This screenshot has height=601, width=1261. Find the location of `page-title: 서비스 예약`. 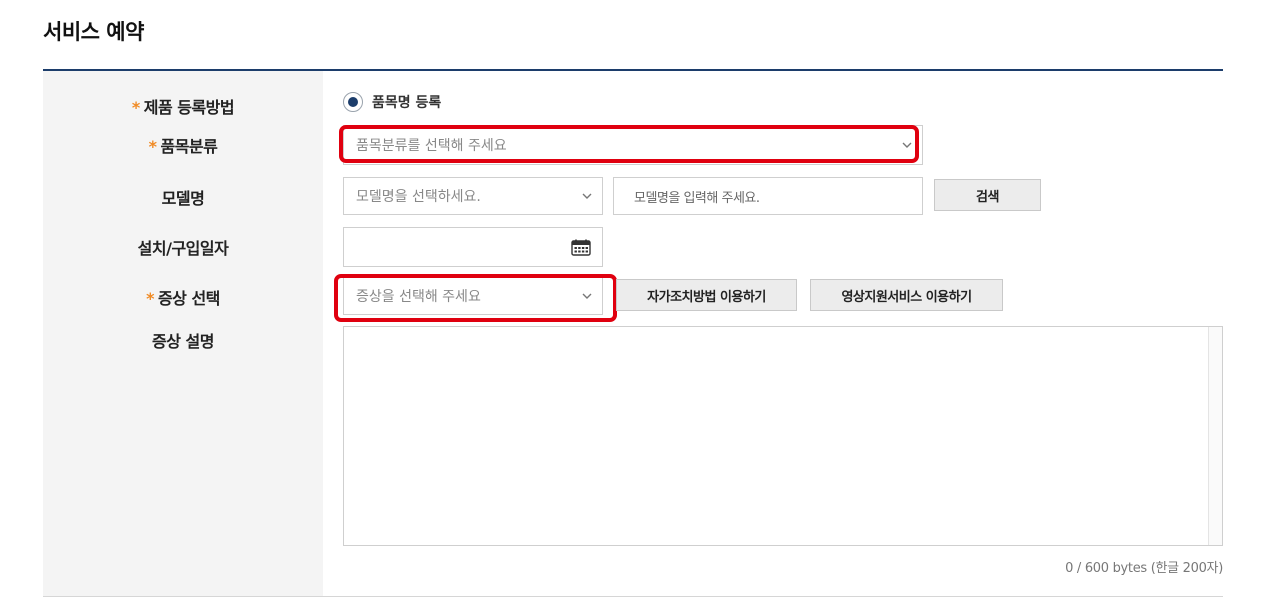

page-title: 서비스 예약 is located at coordinates (93, 32).